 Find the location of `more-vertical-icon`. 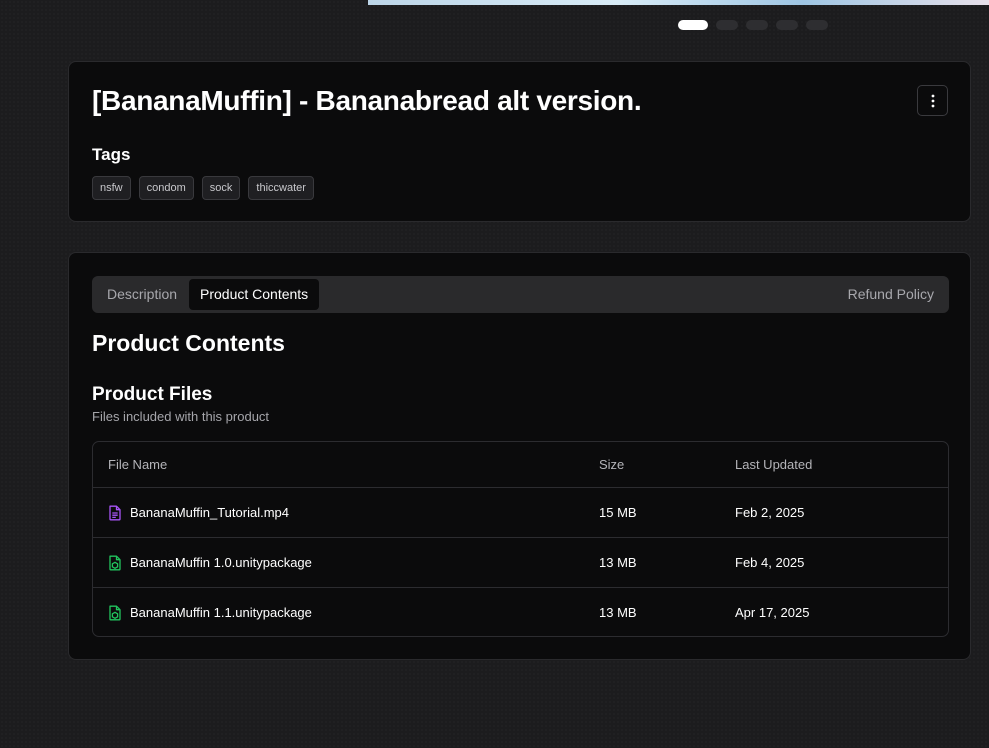

more-vertical-icon is located at coordinates (932, 100).